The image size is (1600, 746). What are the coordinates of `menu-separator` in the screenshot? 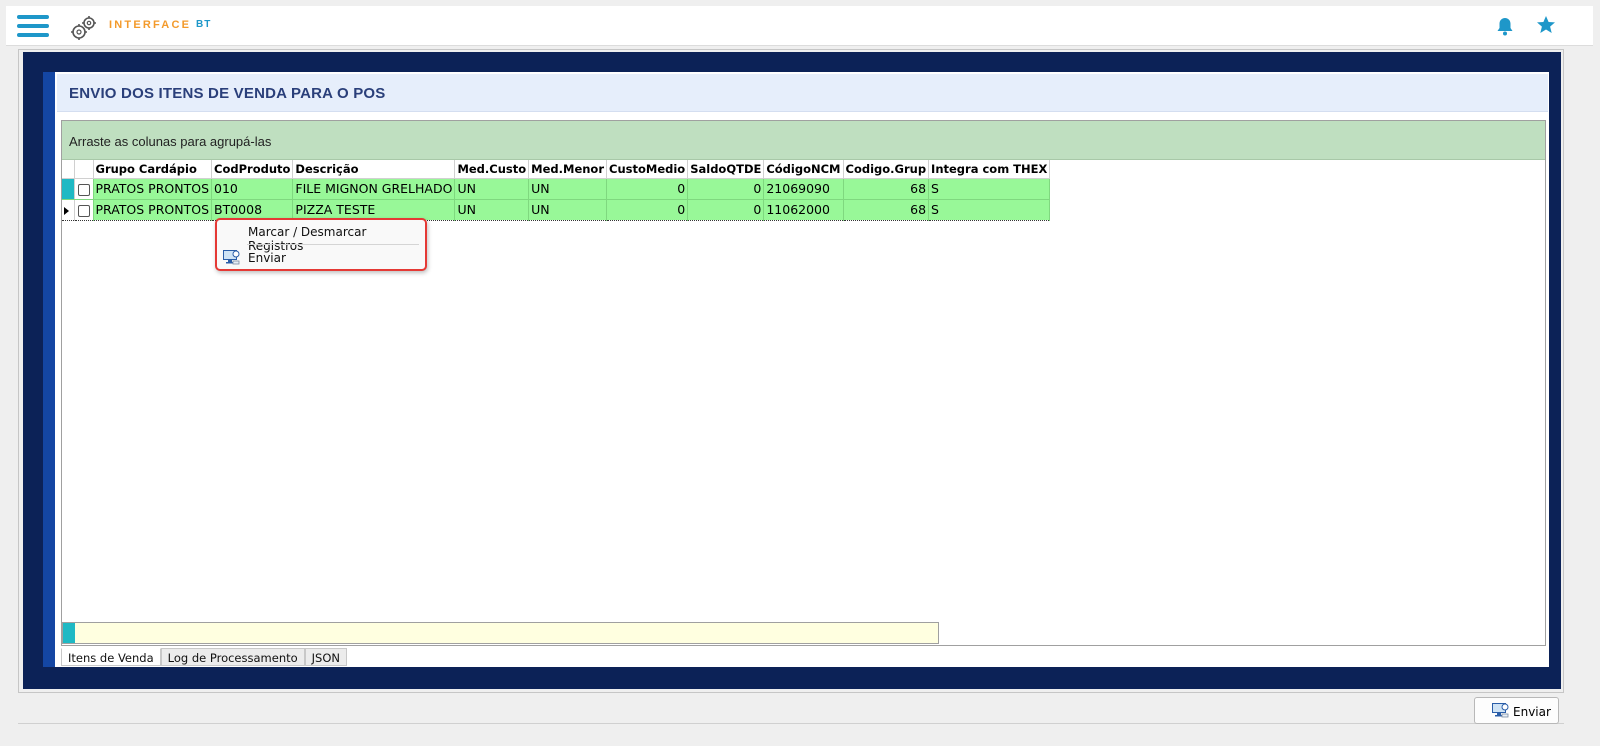 It's located at (333, 244).